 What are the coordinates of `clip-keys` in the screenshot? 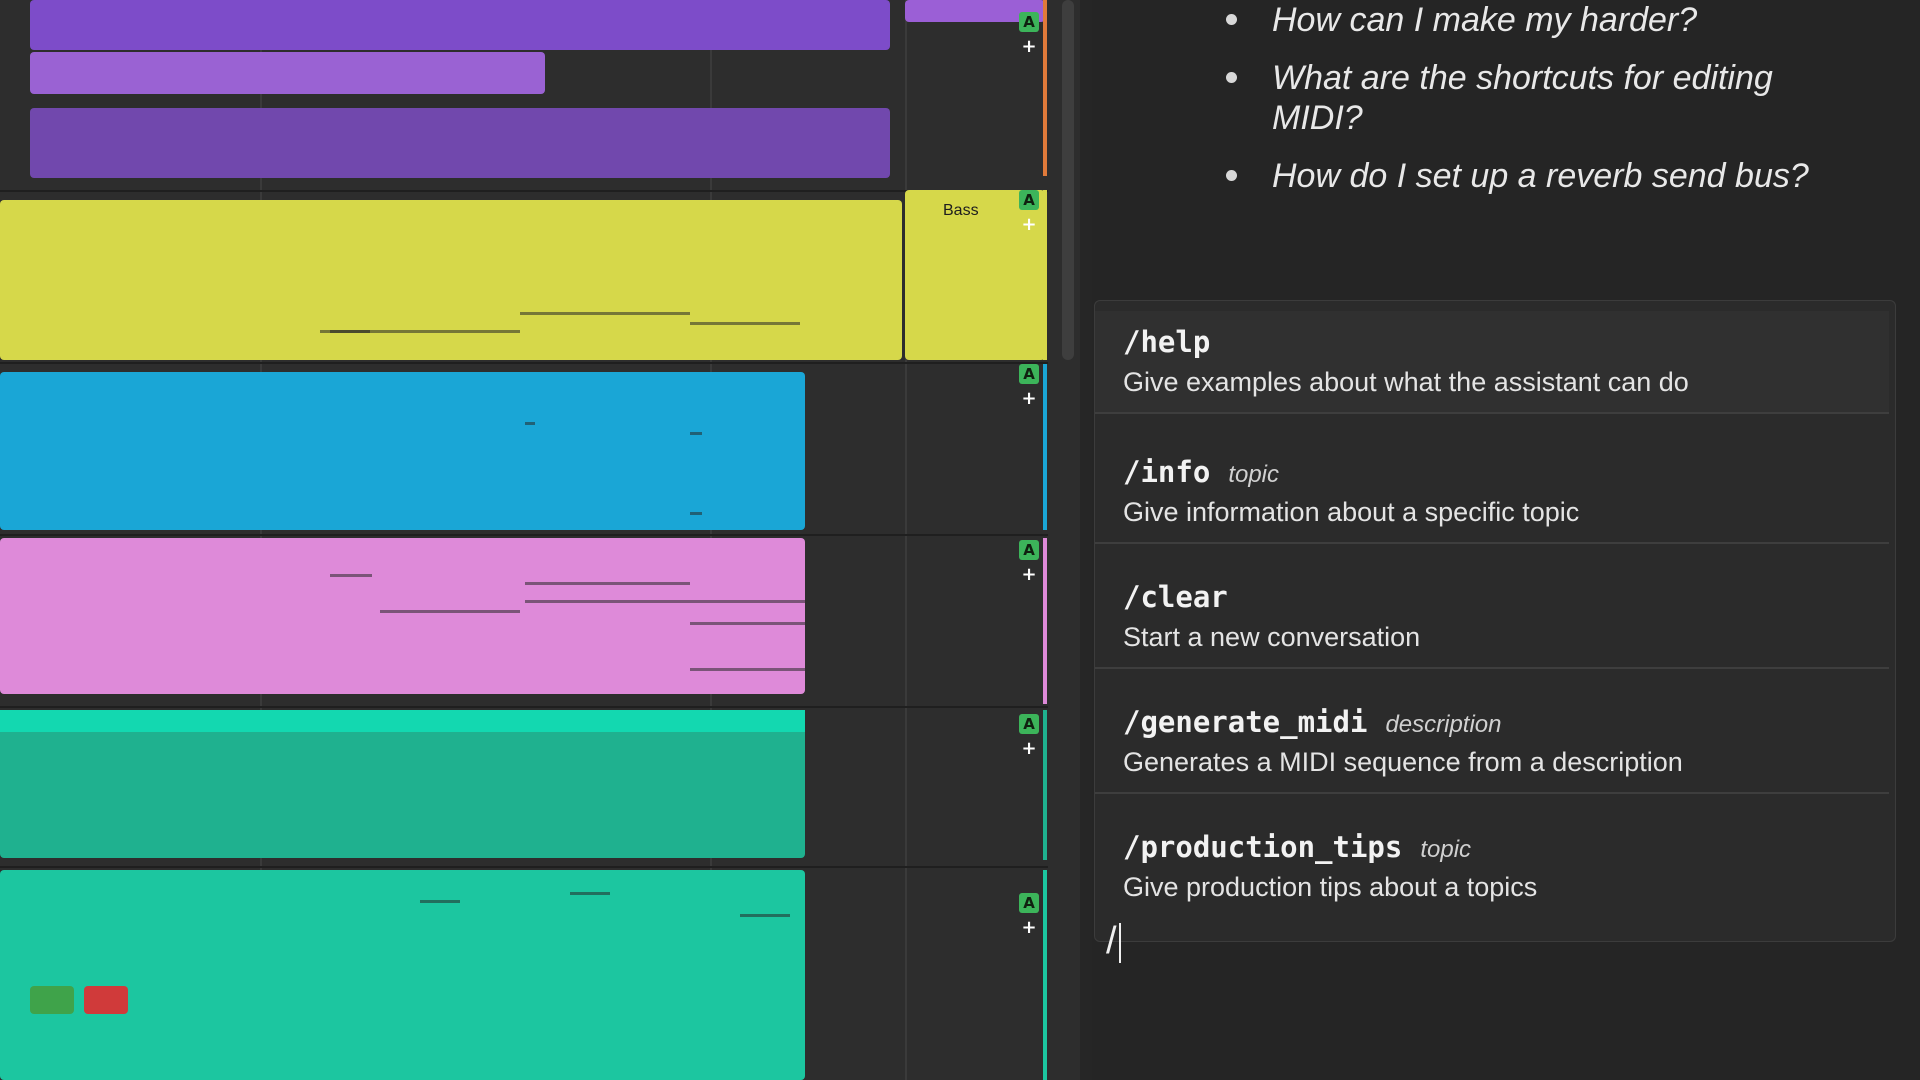 It's located at (402, 616).